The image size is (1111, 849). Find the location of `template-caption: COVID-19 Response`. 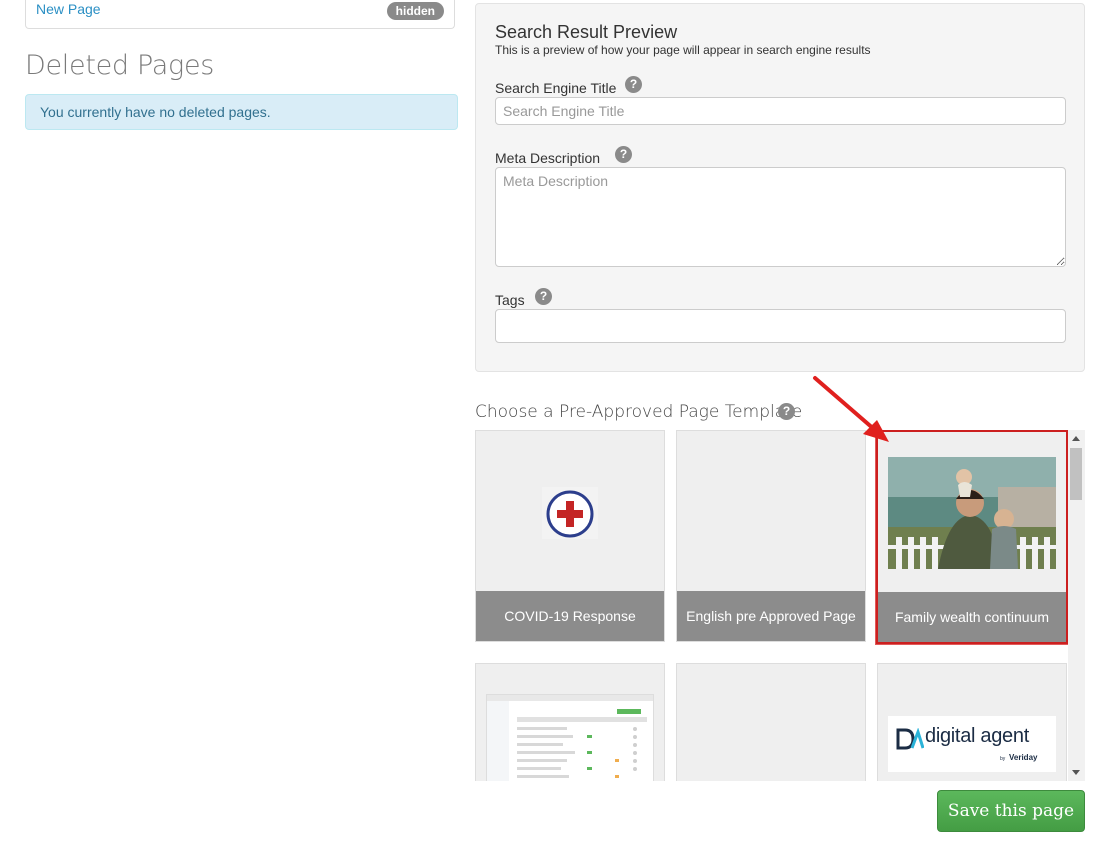

template-caption: COVID-19 Response is located at coordinates (570, 616).